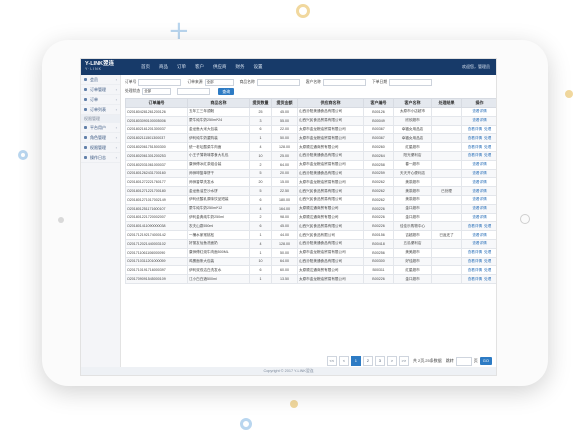  What do you see at coordinates (218, 279) in the screenshot?
I see `table-cell: 江小白白酒500ml` at bounding box center [218, 279].